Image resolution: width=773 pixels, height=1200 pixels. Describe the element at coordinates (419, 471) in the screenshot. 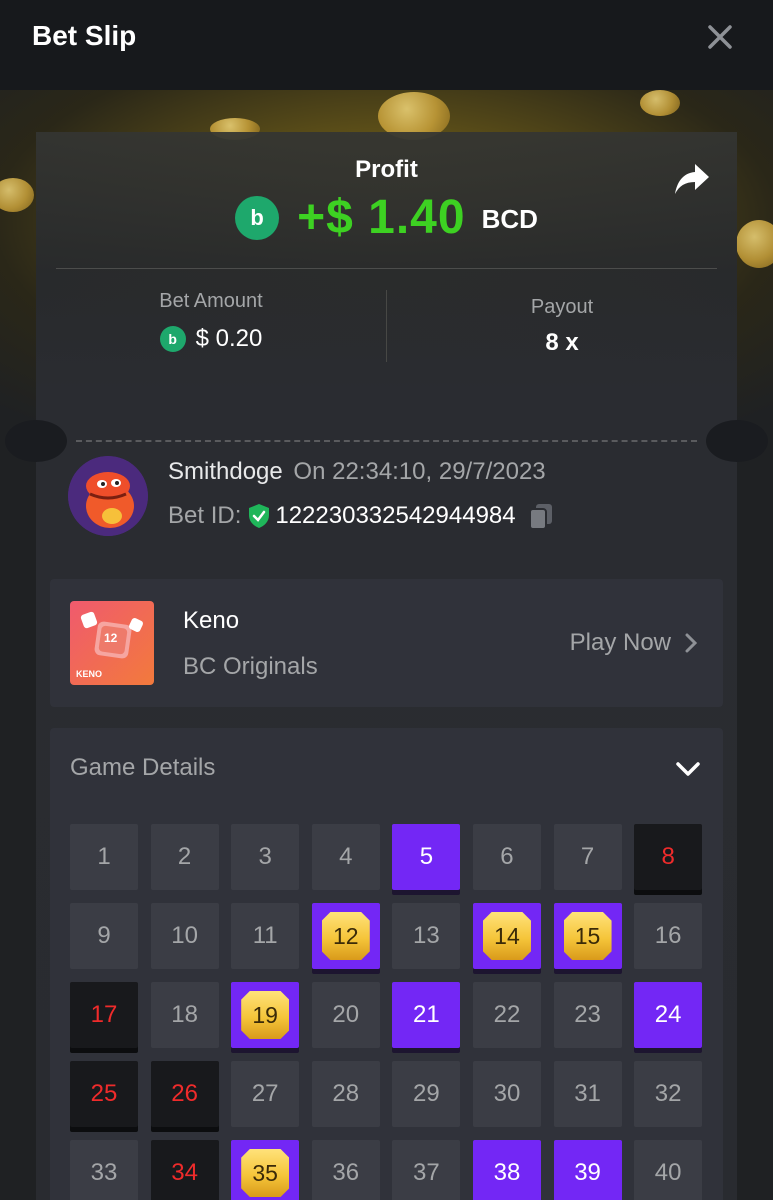

I see `bet-timestamp: On 22:34:10, 29/7/2023` at that location.